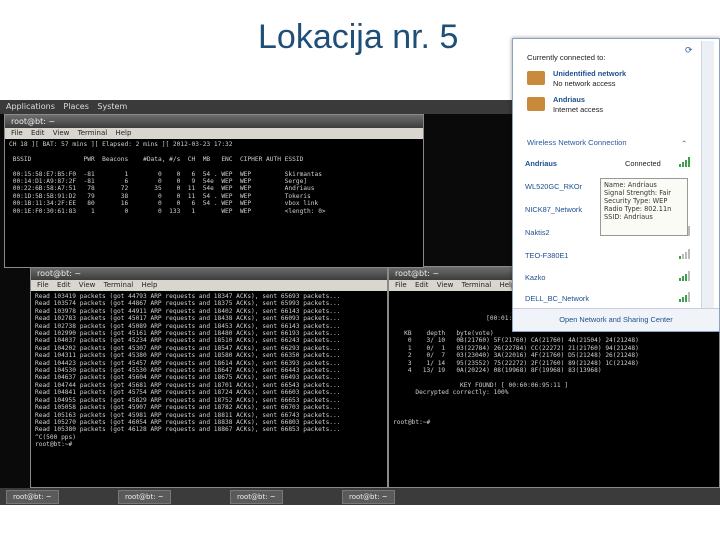  What do you see at coordinates (630, 185) in the screenshot?
I see `tooltip-line: Name: Andriaus` at bounding box center [630, 185].